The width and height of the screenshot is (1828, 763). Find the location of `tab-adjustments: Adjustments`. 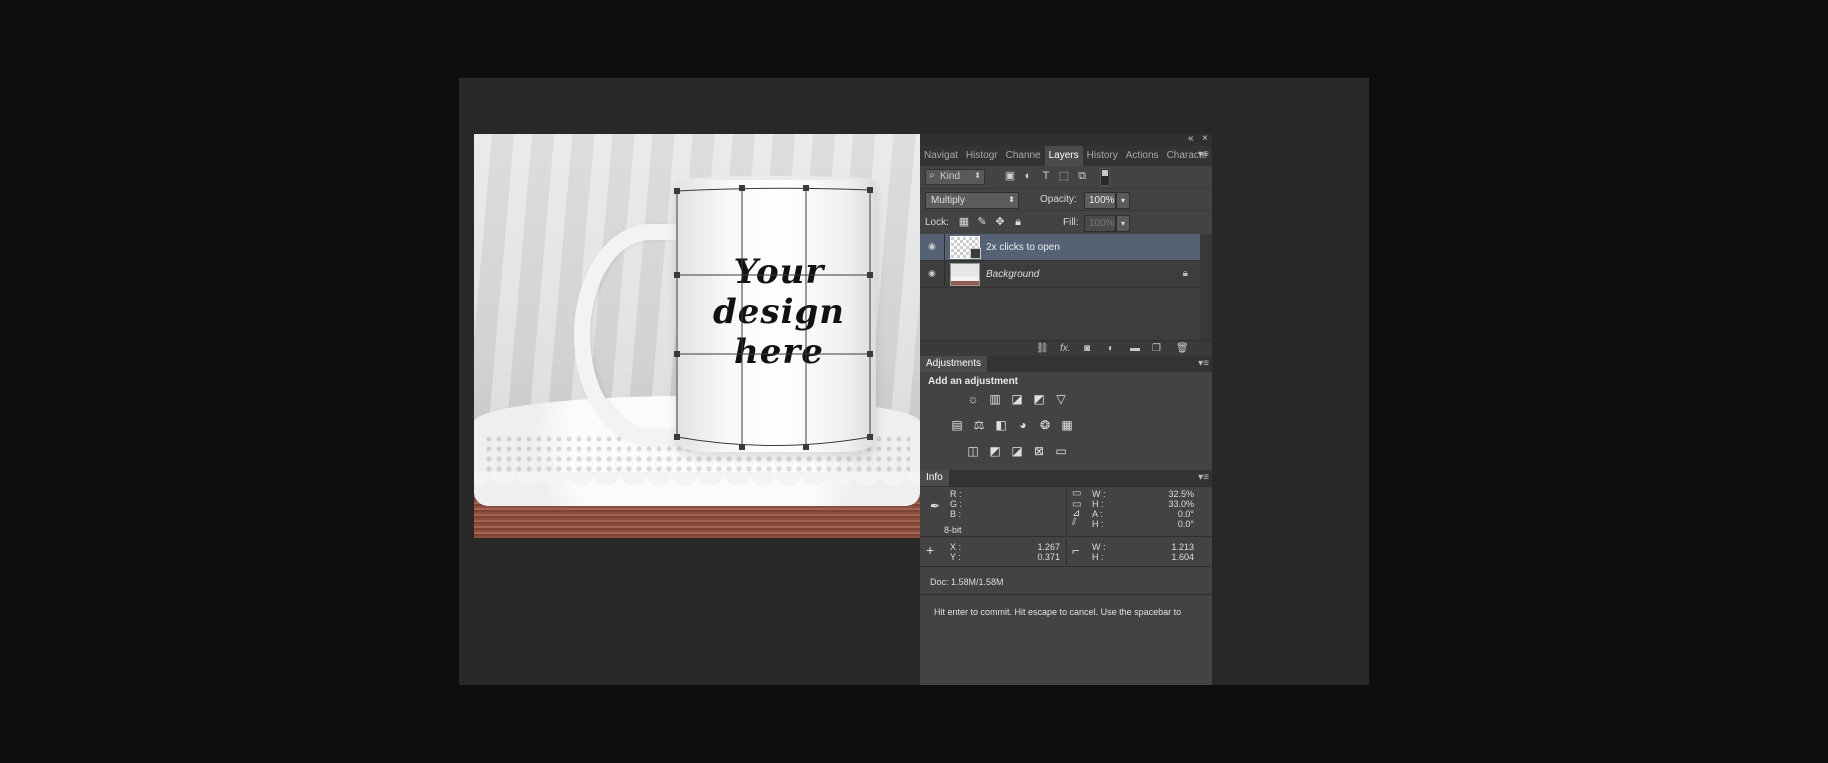

tab-adjustments: Adjustments is located at coordinates (954, 364).